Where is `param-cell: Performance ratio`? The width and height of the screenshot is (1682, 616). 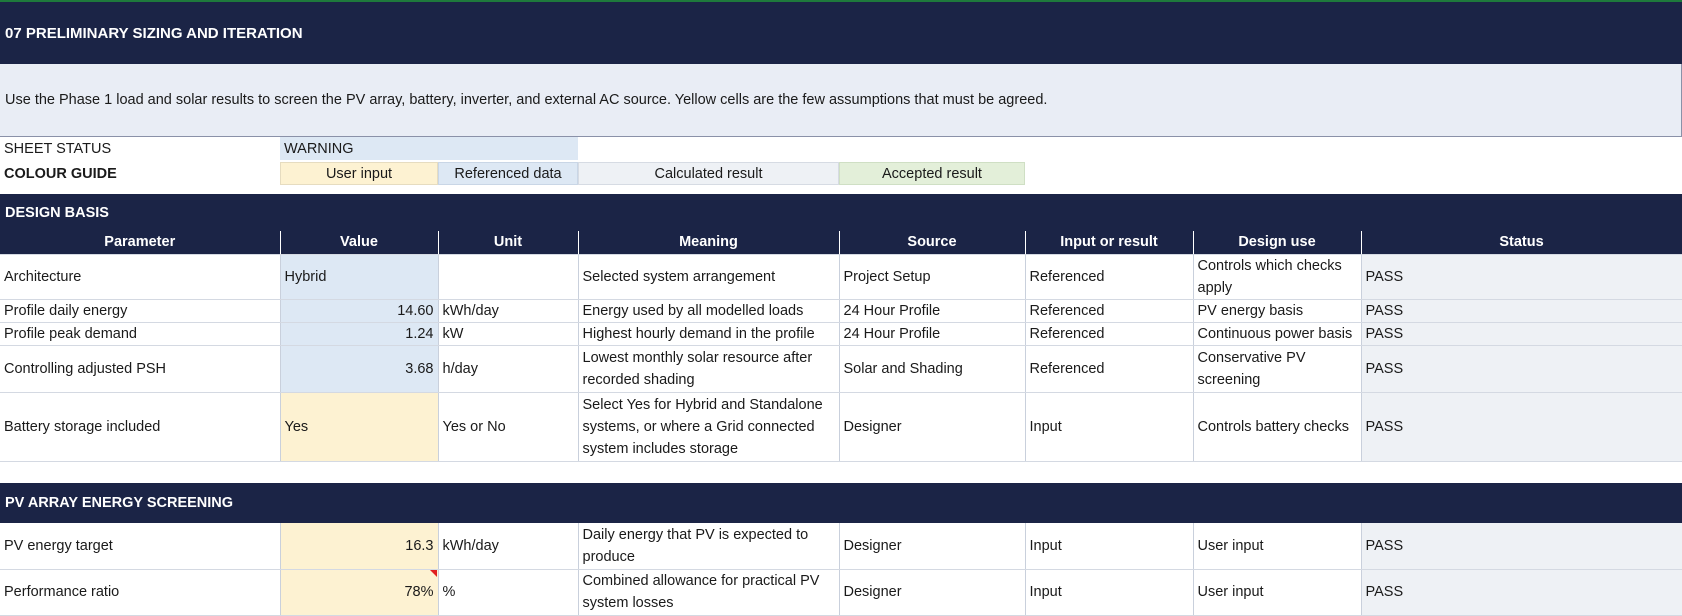 param-cell: Performance ratio is located at coordinates (140, 592).